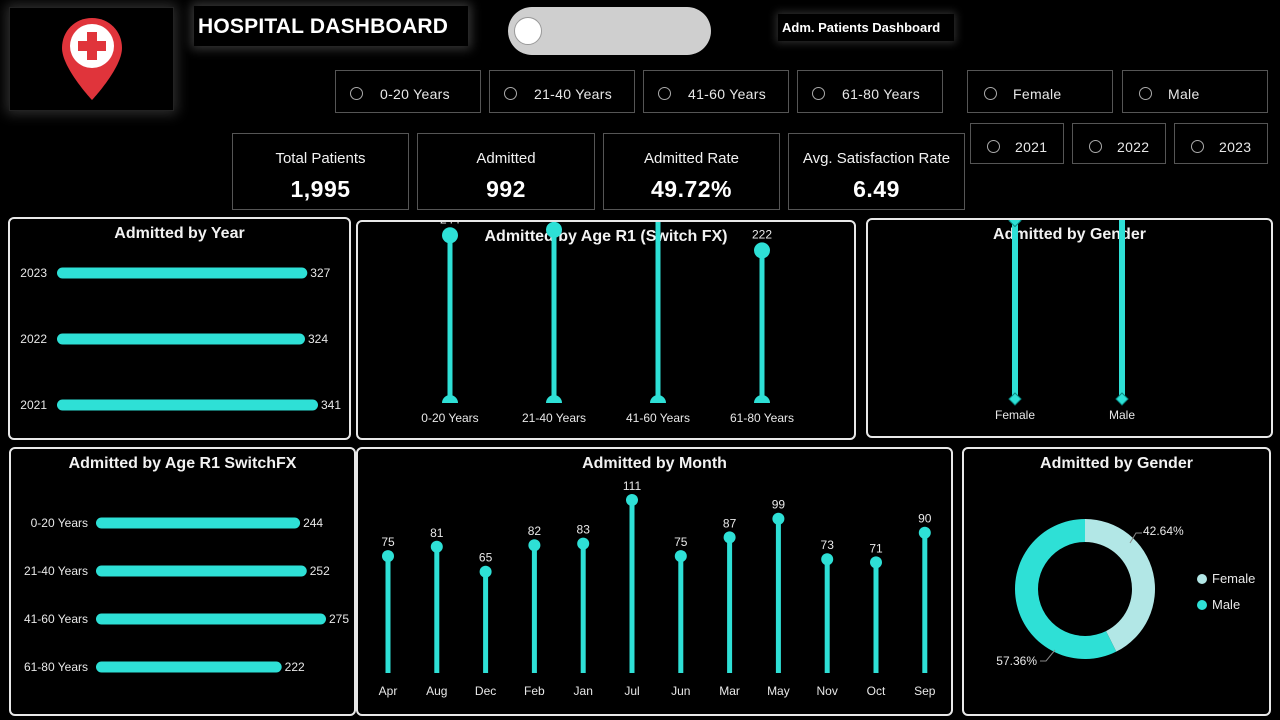  I want to click on slicer-age-61-80: 61-80 Years, so click(870, 91).